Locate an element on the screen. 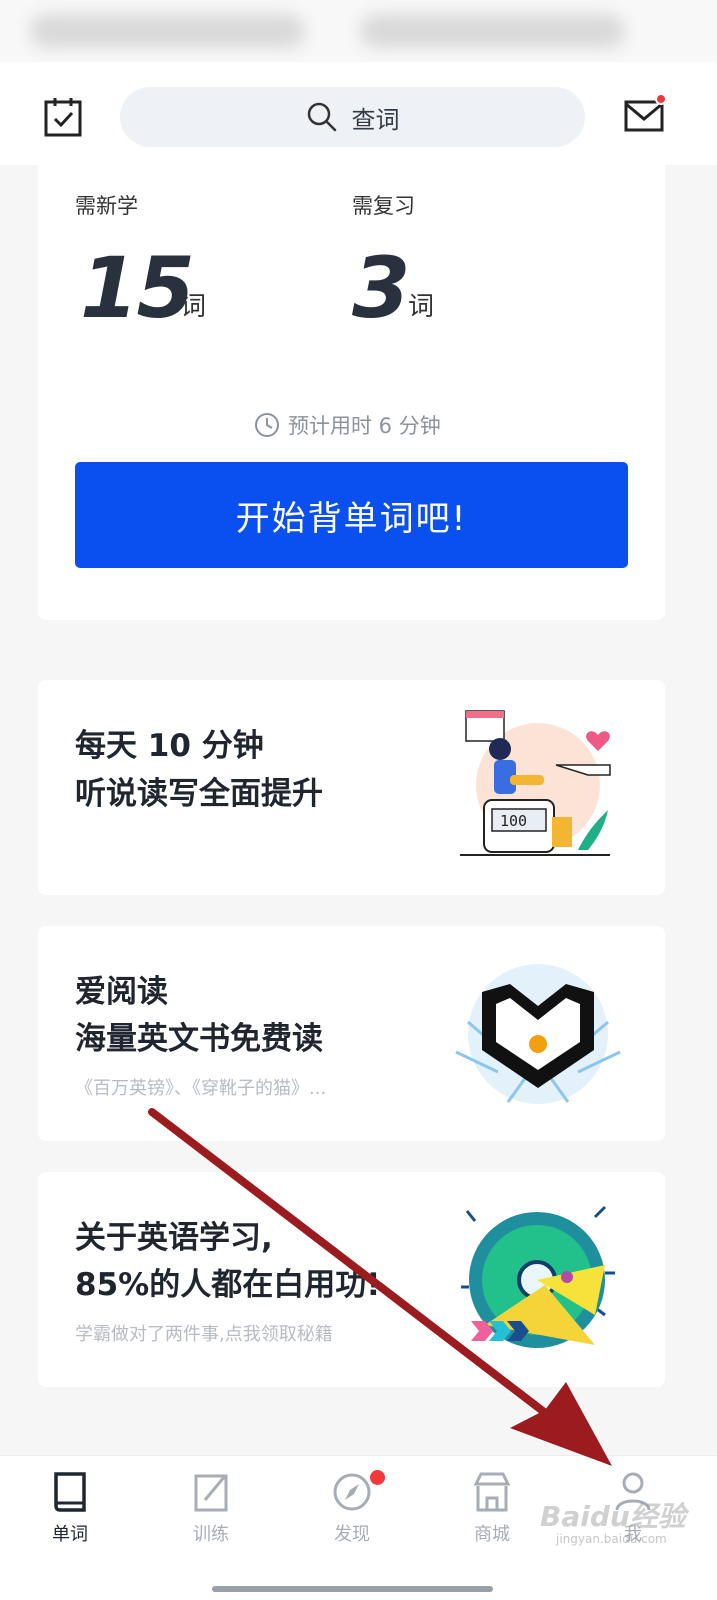  status-bar is located at coordinates (358, 31).